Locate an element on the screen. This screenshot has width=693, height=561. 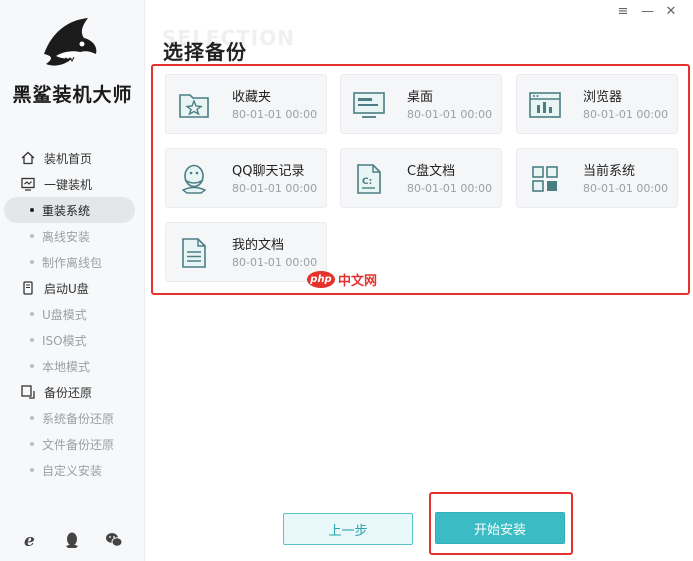
backup-card-my-documents: 我的文档 80-01-01 00:00 is located at coordinates (246, 252).